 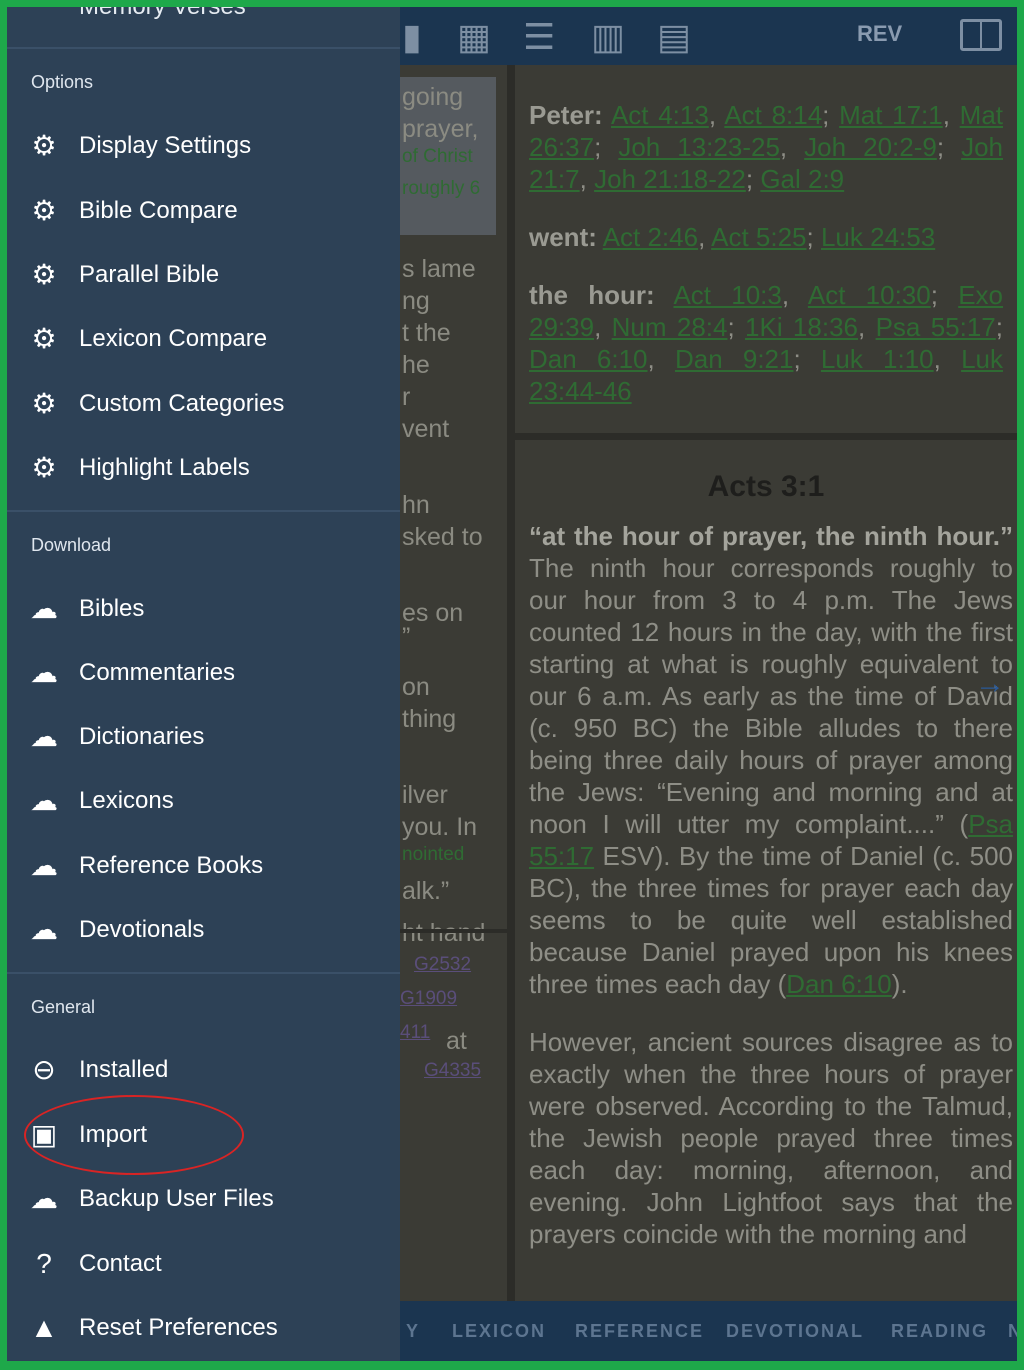 I want to click on text-line: ”, so click(x=406, y=637).